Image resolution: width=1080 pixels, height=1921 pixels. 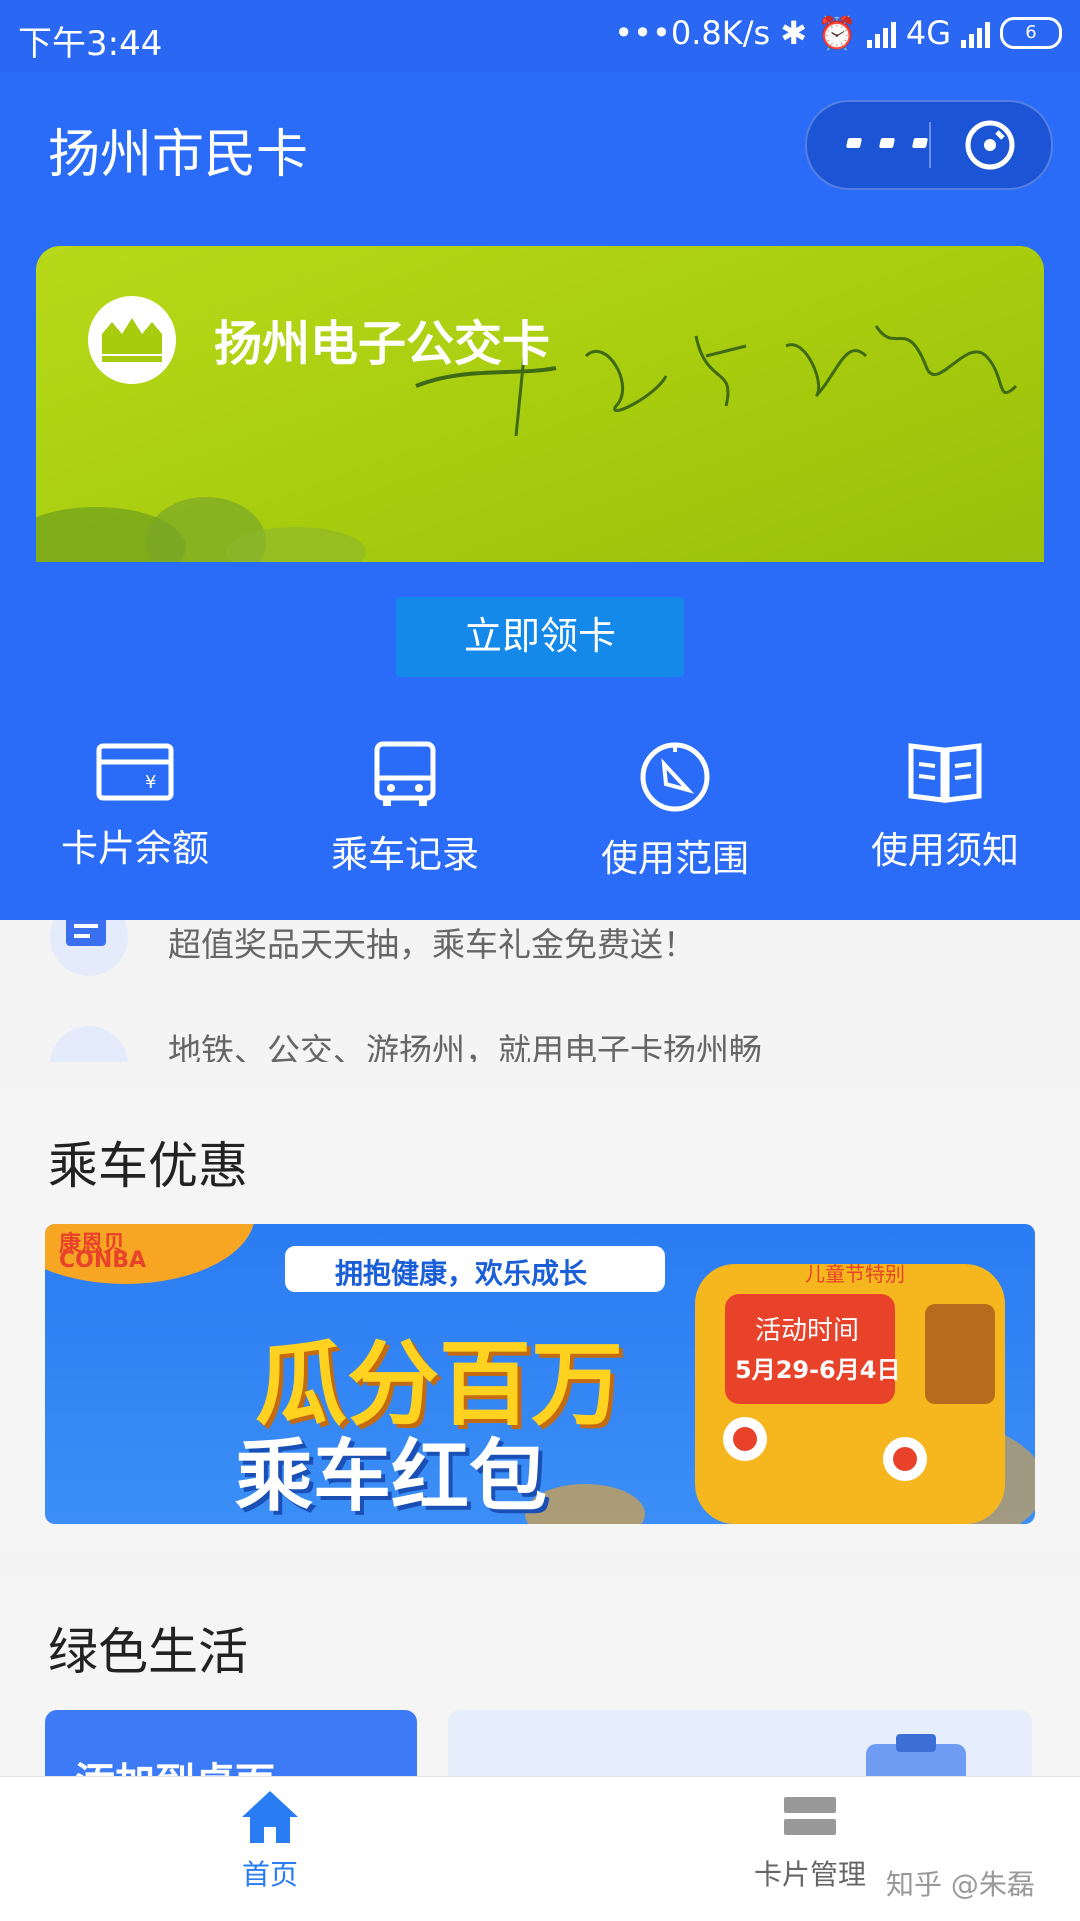 I want to click on function-label: 乘车记录, so click(x=405, y=854).